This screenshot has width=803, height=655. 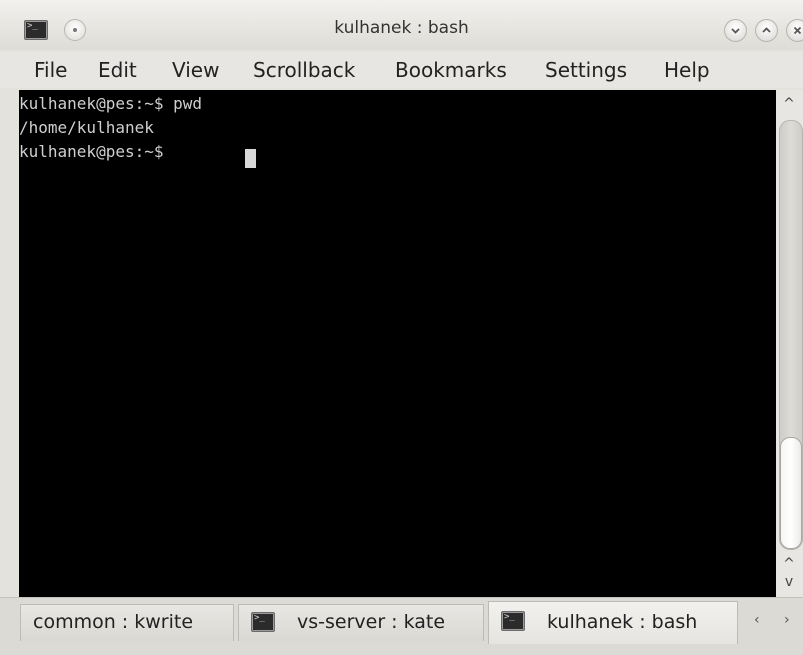 What do you see at coordinates (787, 620) in the screenshot?
I see `tab-scroll-right-icon: ›` at bounding box center [787, 620].